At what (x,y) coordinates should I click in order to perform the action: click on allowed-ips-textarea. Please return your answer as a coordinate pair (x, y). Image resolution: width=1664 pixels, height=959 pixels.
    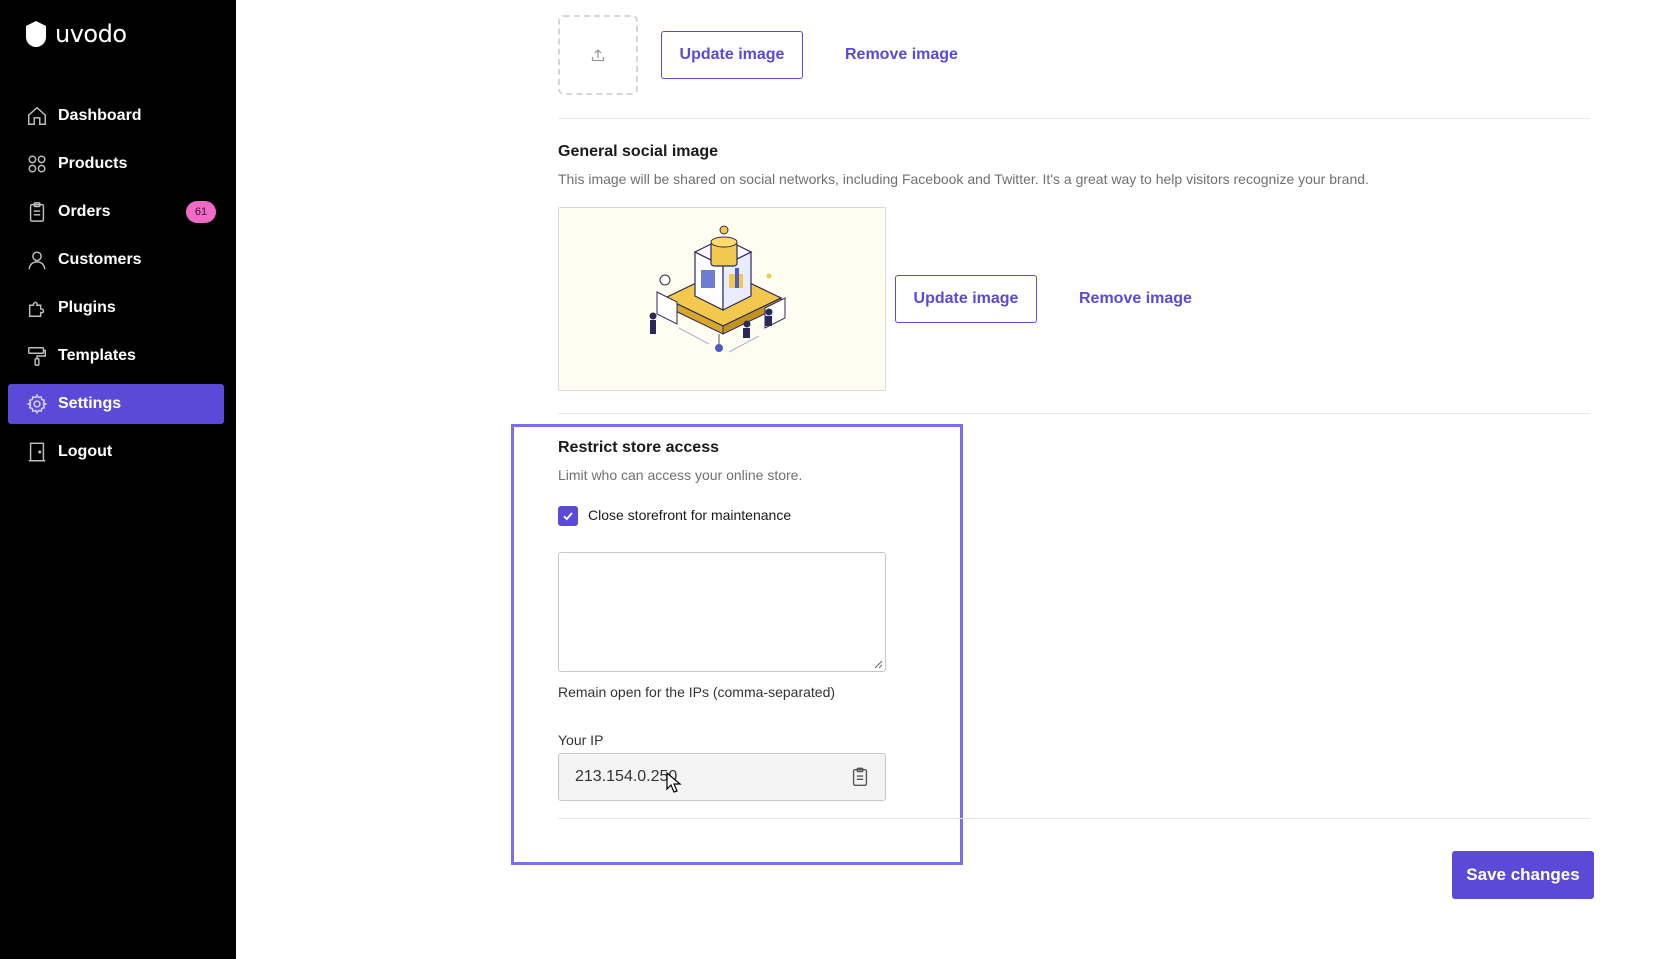
    Looking at the image, I should click on (722, 612).